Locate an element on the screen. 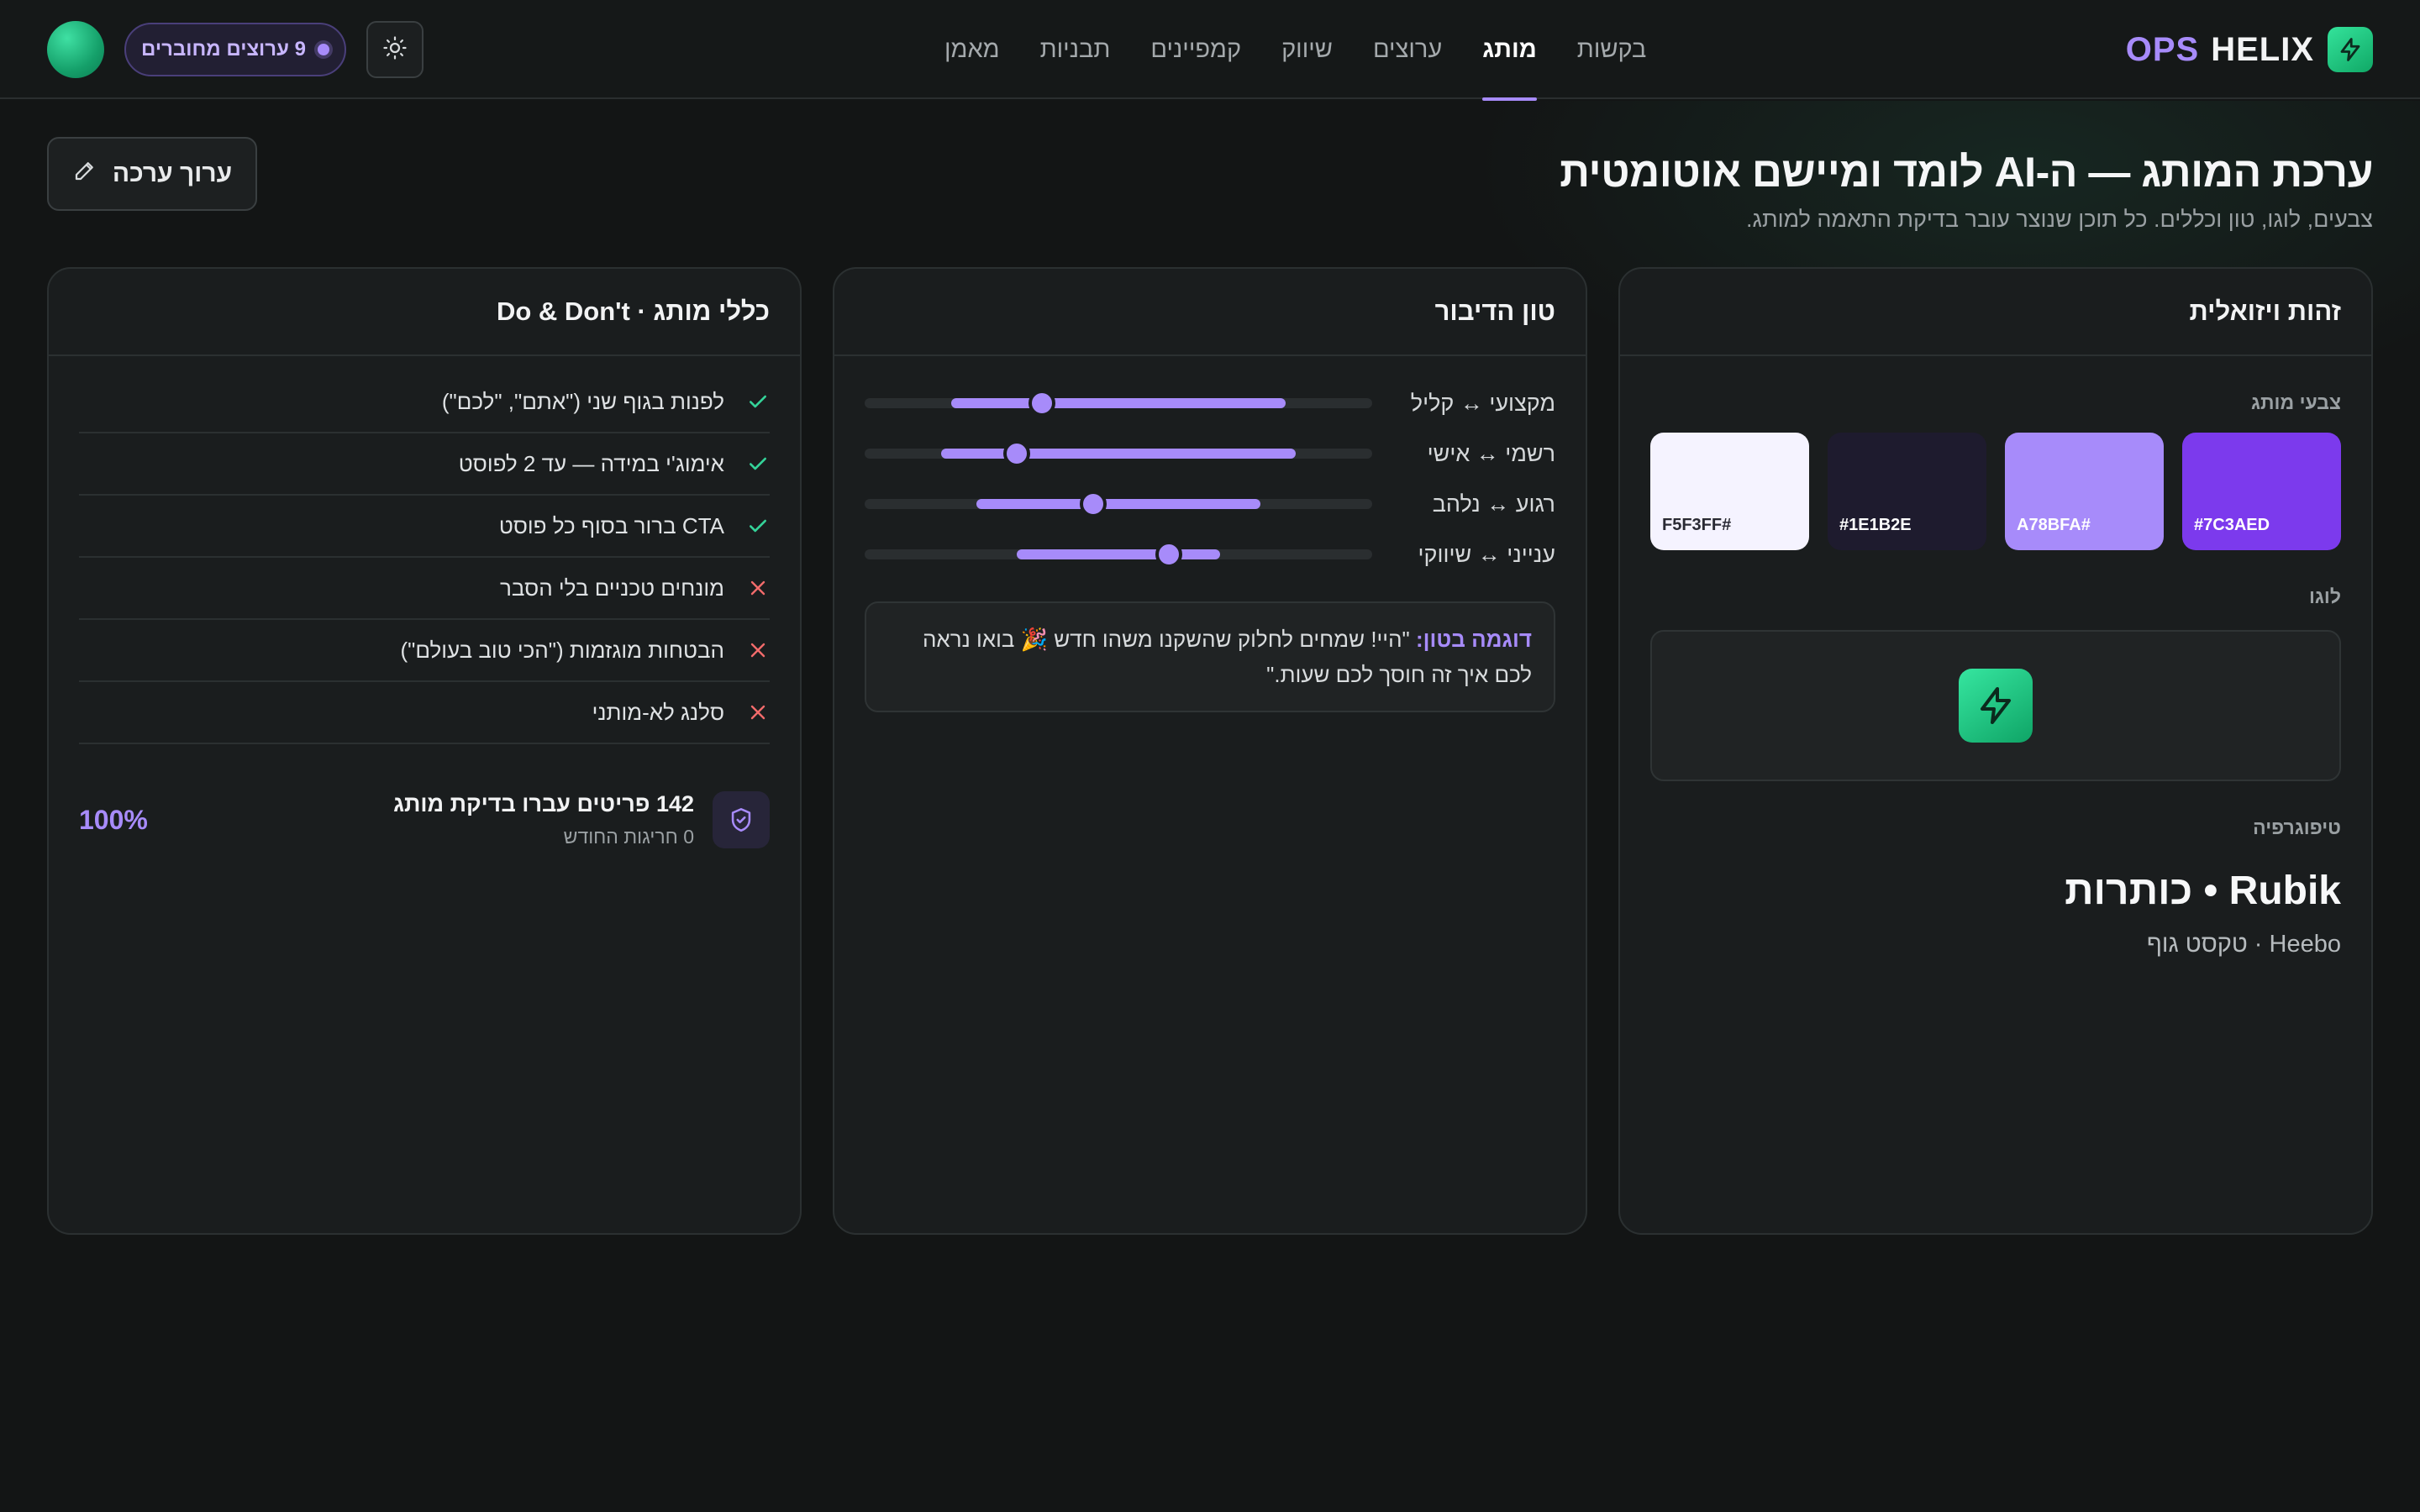  theme-toggle-button is located at coordinates (395, 49).